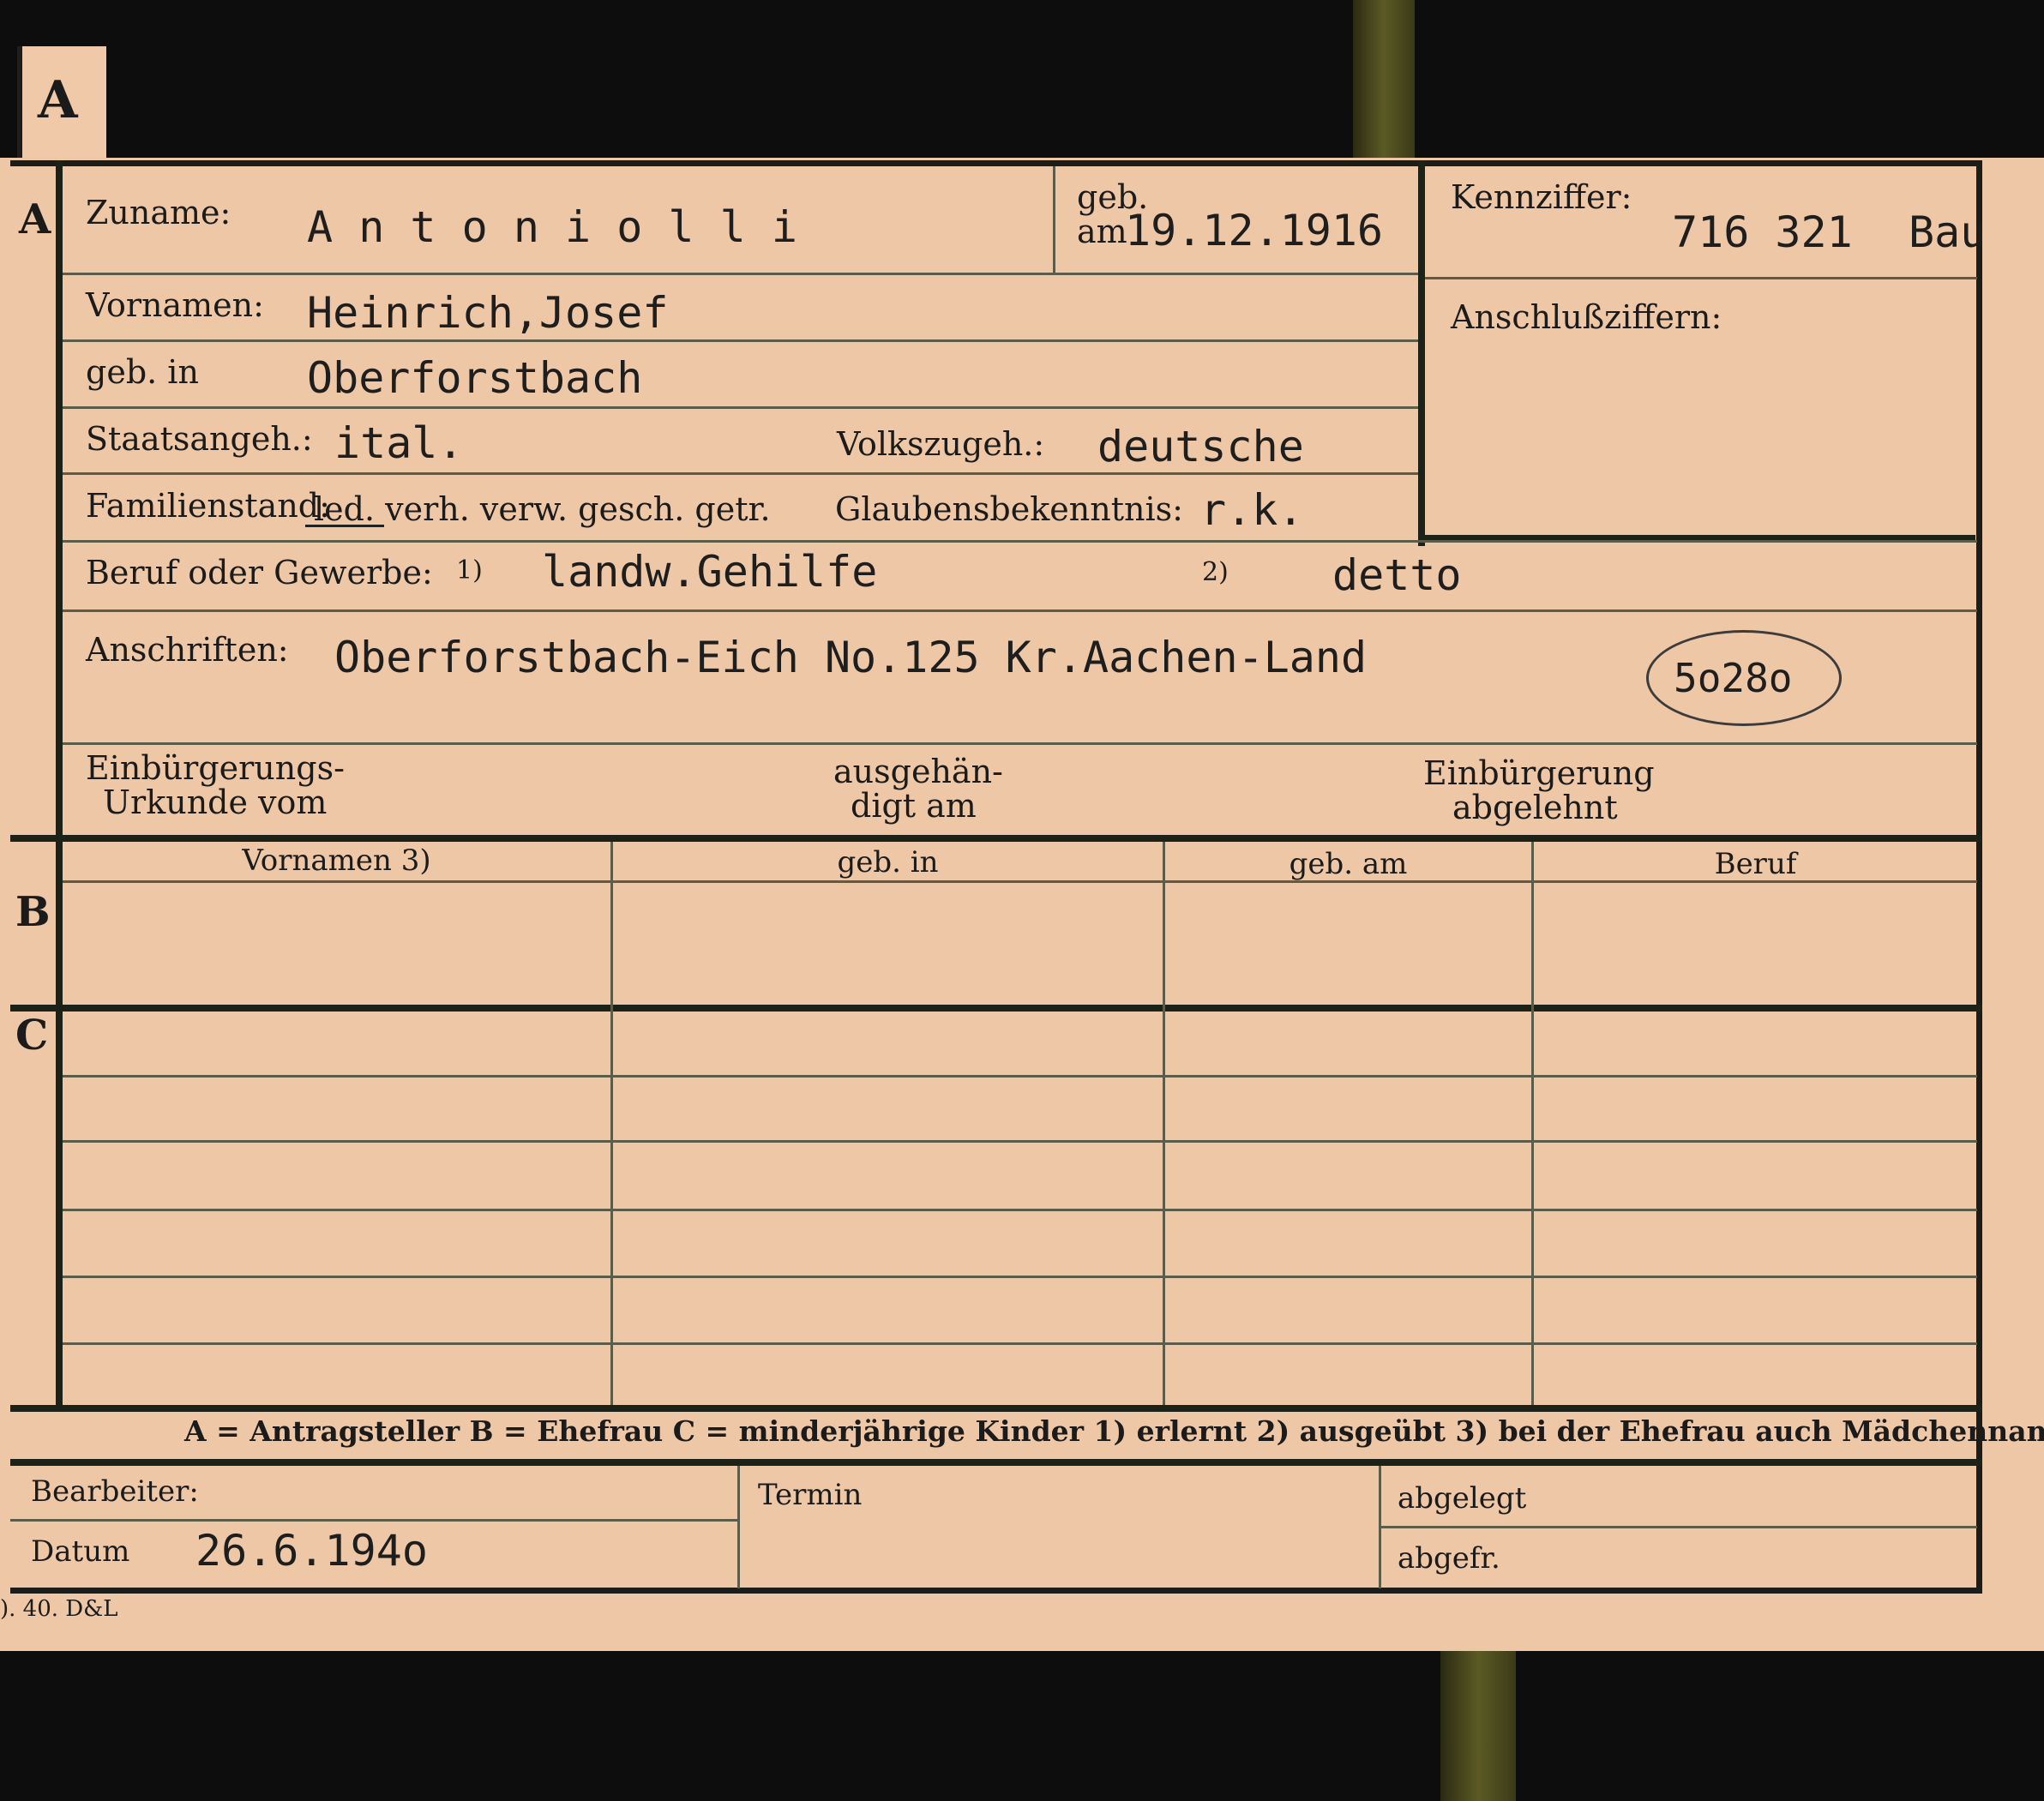 The width and height of the screenshot is (2044, 1801). Describe the element at coordinates (1733, 678) in the screenshot. I see `circled-number: 5o28o` at that location.